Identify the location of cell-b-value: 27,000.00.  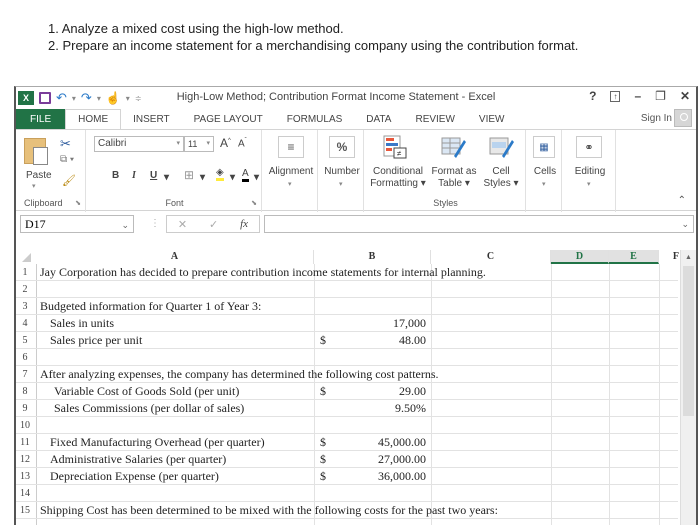
(391, 459).